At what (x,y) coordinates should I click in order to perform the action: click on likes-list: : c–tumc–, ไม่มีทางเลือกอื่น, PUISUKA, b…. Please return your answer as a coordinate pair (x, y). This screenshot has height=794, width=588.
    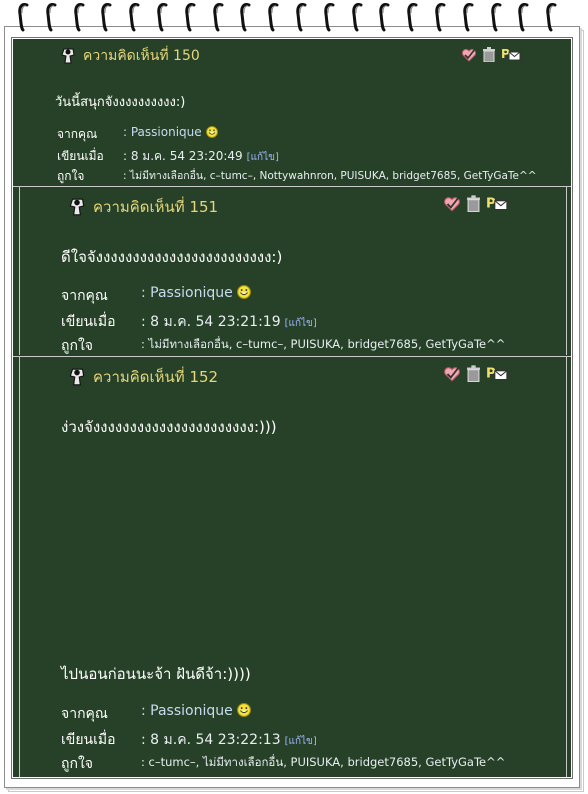
    Looking at the image, I should click on (323, 762).